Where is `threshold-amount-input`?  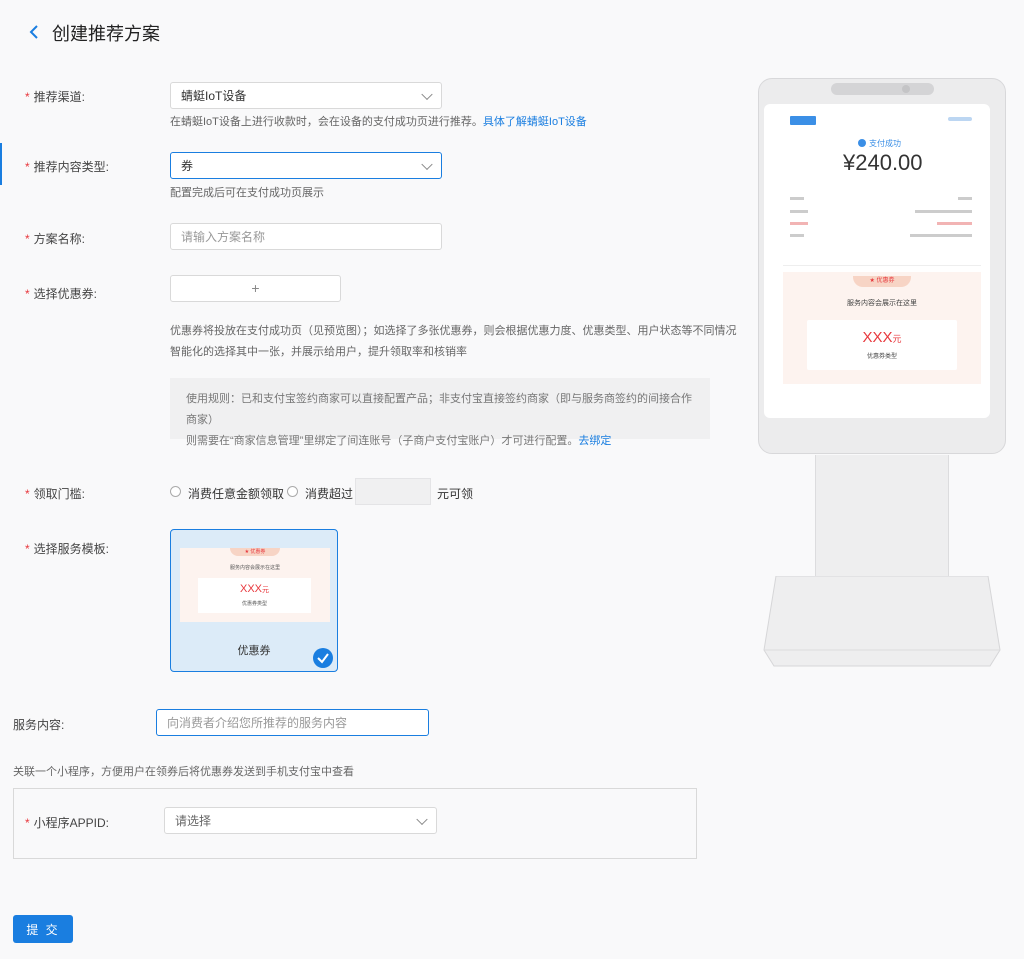
threshold-amount-input is located at coordinates (393, 491).